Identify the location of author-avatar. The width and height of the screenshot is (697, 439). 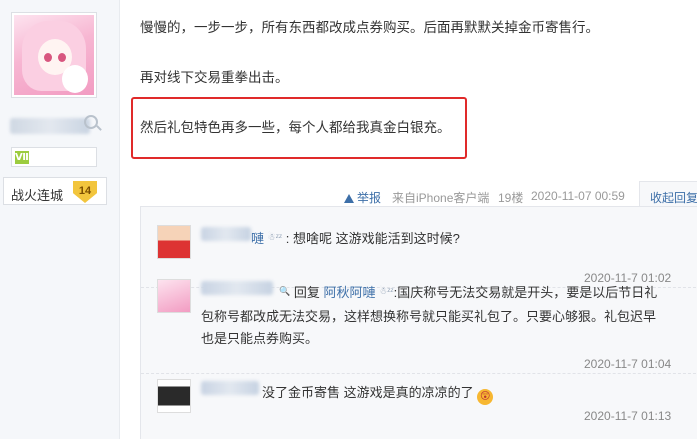
(54, 55).